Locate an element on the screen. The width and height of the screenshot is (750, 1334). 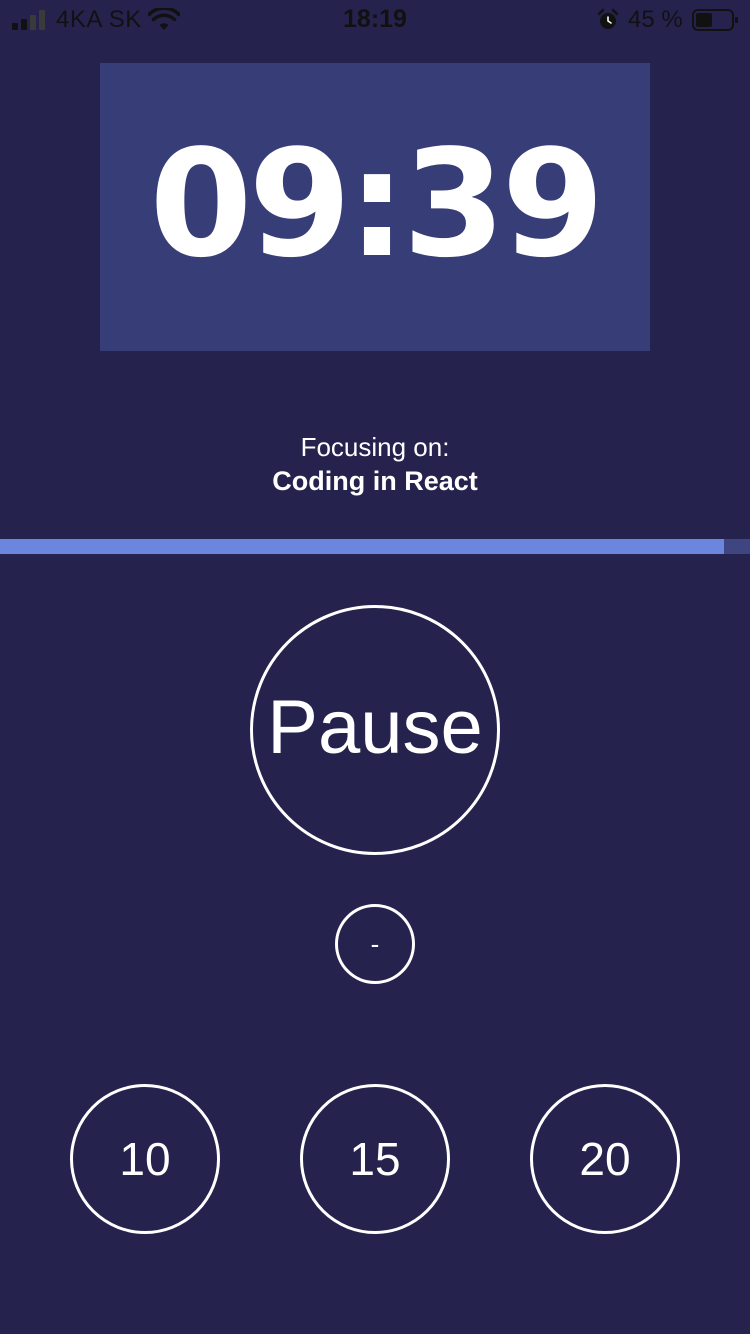
preset-10-minutes-button: 10 is located at coordinates (145, 1159).